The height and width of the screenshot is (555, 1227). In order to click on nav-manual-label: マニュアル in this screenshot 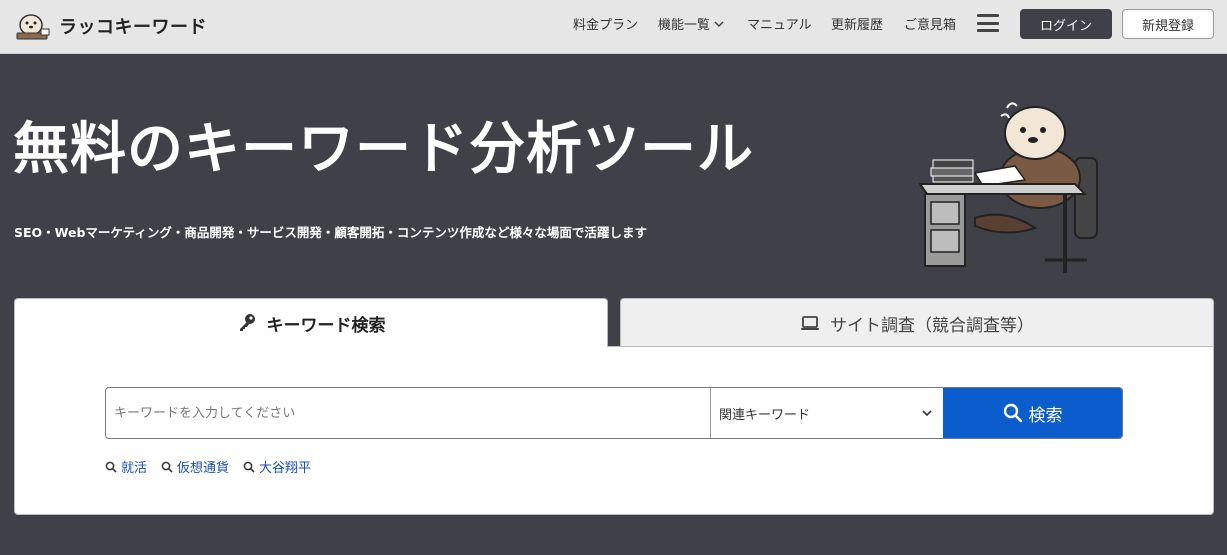, I will do `click(779, 25)`.